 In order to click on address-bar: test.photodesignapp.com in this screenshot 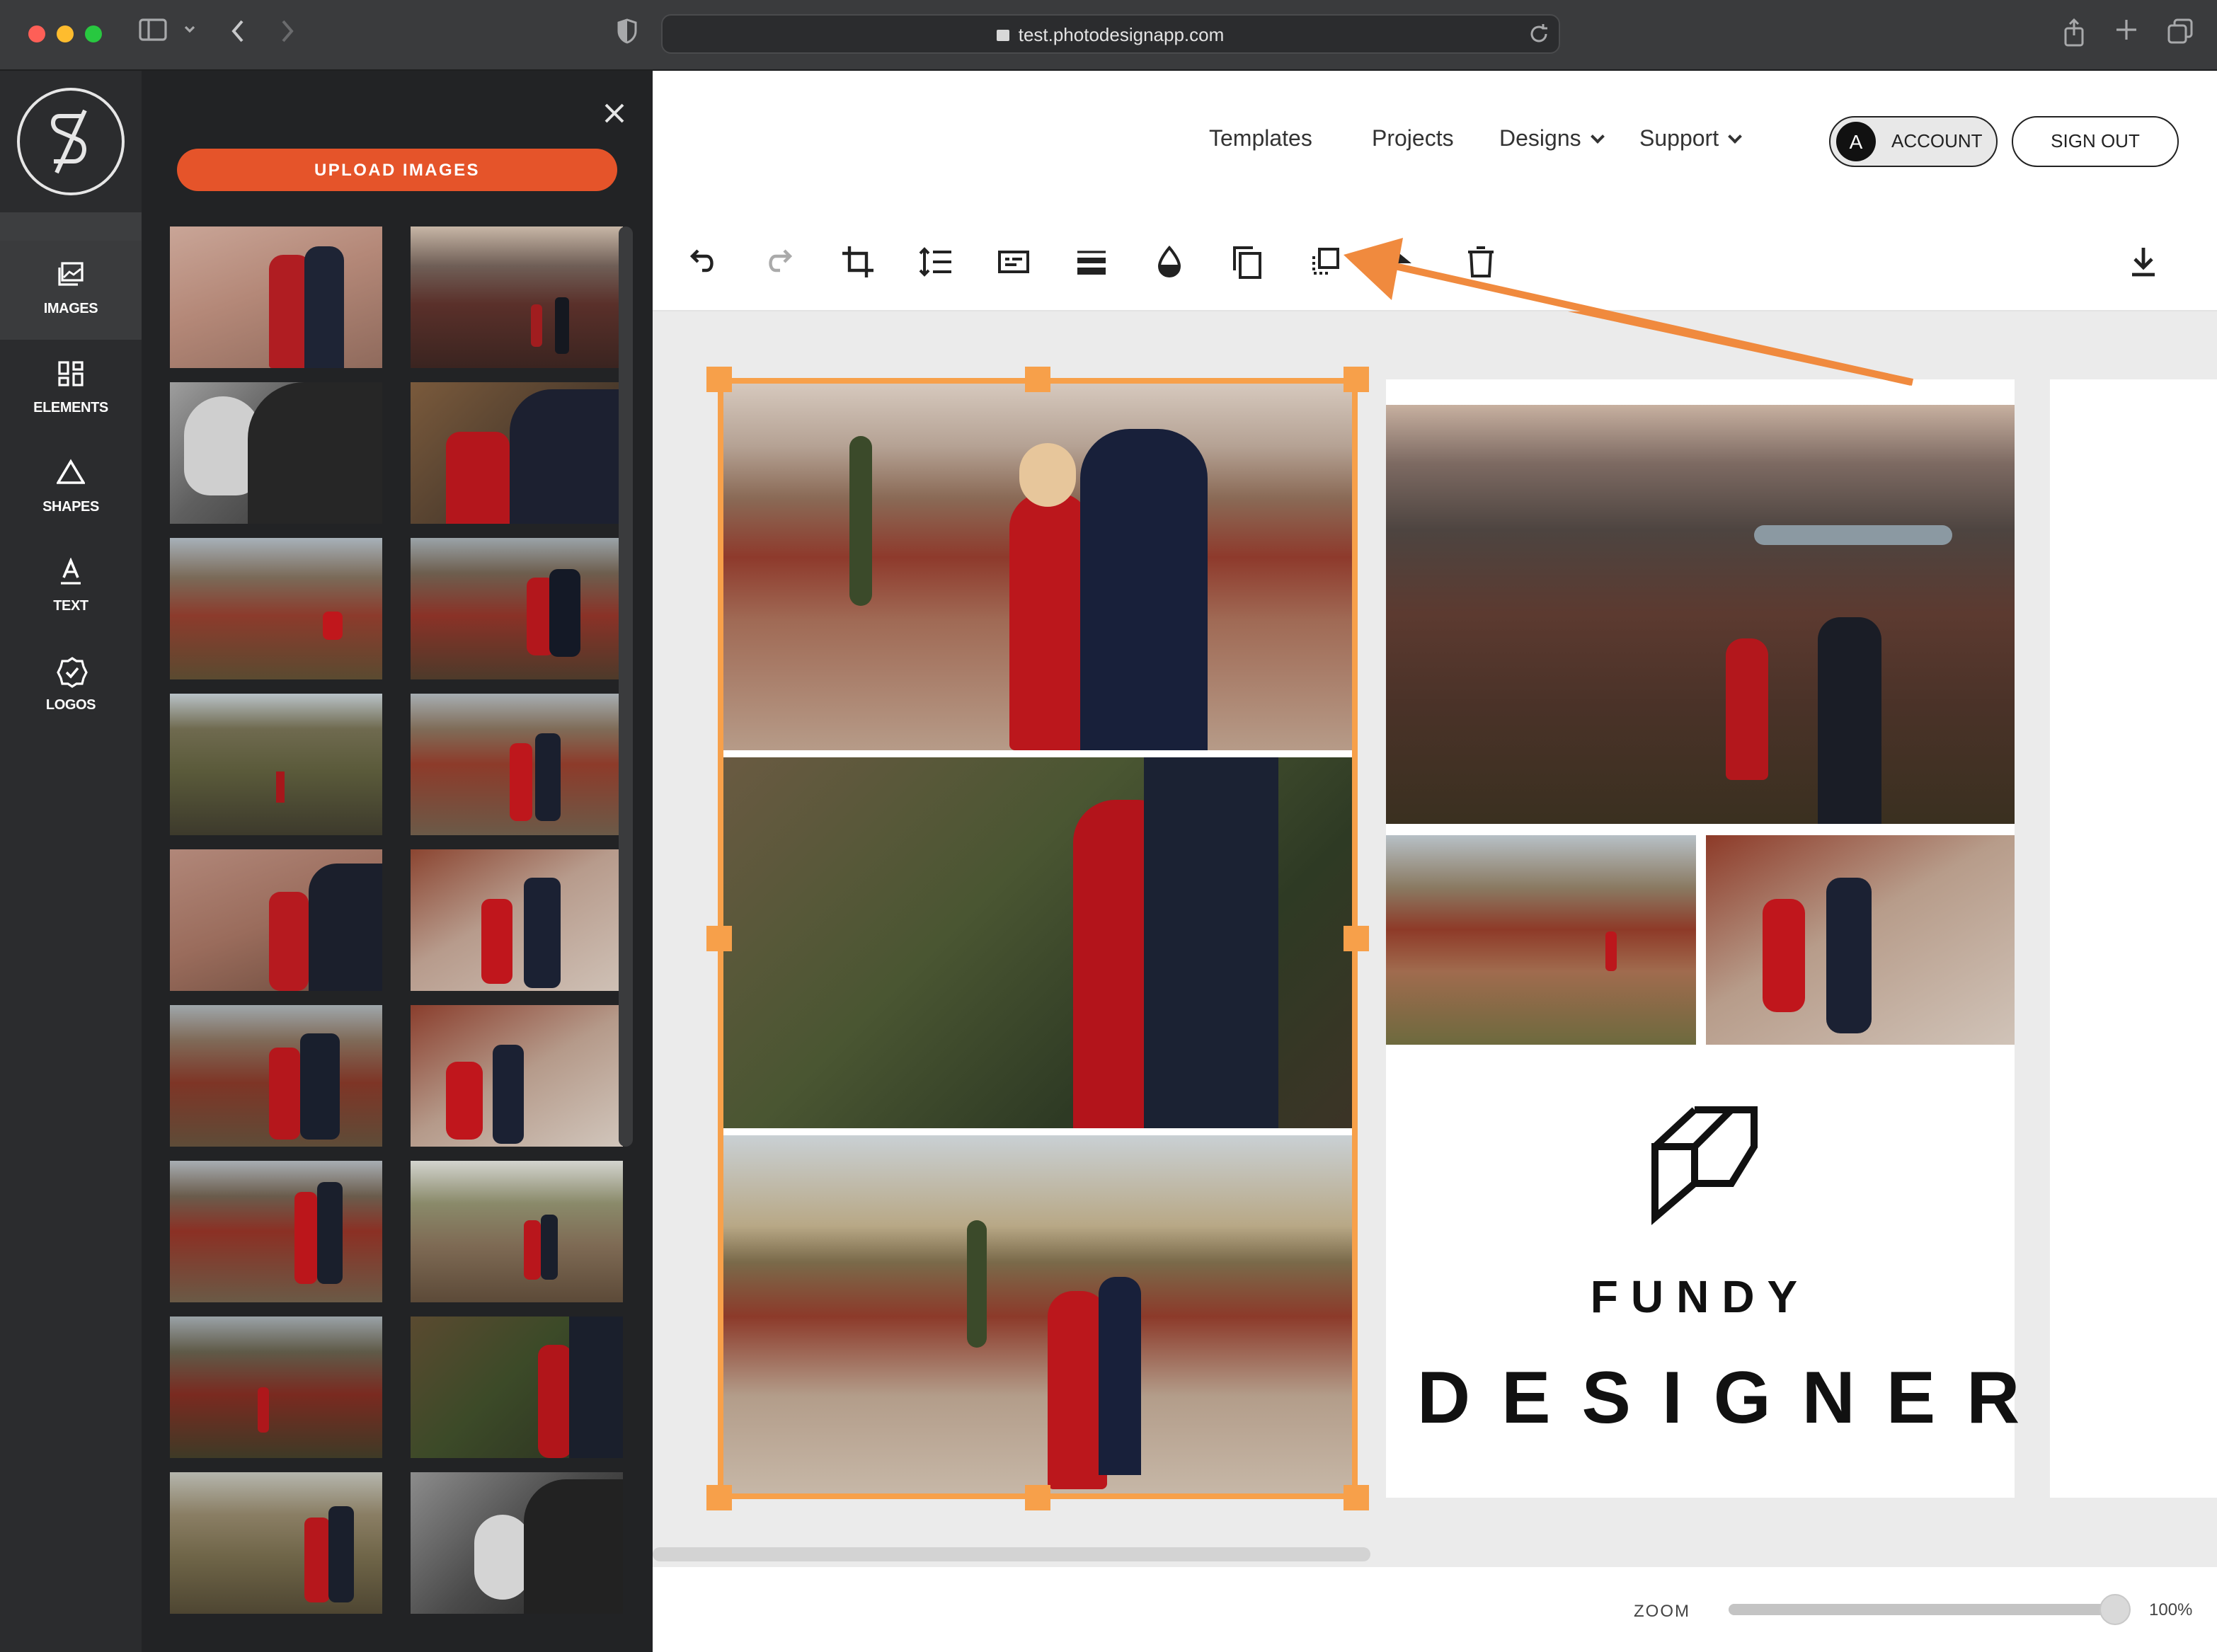, I will do `click(1110, 34)`.